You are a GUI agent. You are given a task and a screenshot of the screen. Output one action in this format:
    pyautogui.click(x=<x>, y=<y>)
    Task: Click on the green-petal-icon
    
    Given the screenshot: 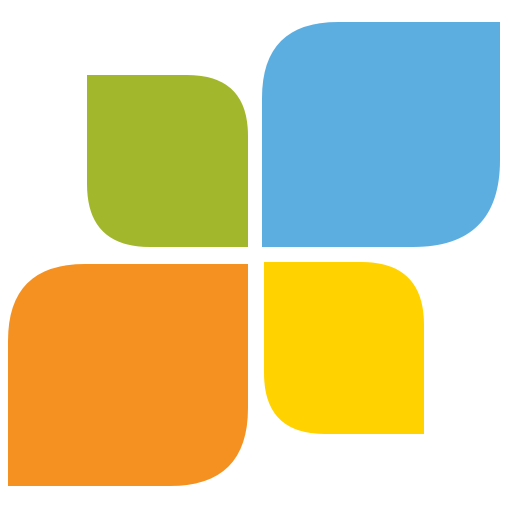 What is the action you would take?
    pyautogui.click(x=167, y=161)
    